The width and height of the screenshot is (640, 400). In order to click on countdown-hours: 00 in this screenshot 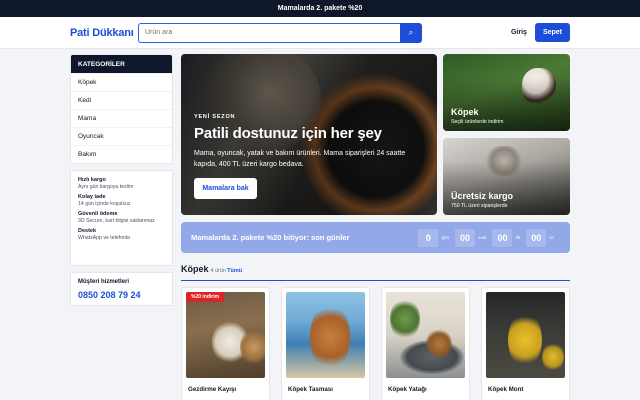, I will do `click(464, 237)`.